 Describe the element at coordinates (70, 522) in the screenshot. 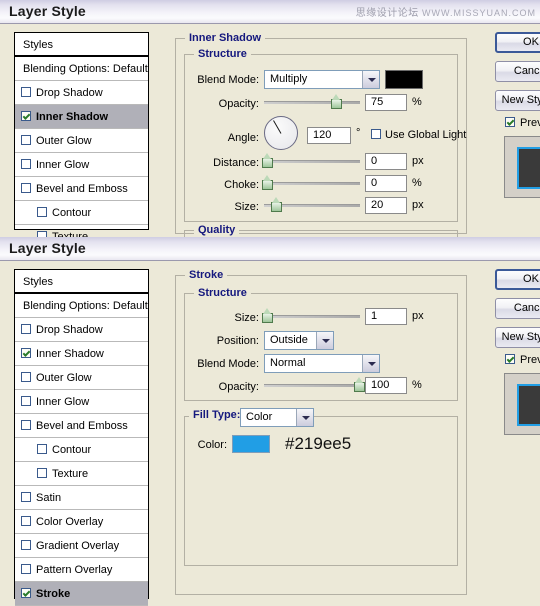

I see `sidebar-item-label: Color Overlay` at that location.